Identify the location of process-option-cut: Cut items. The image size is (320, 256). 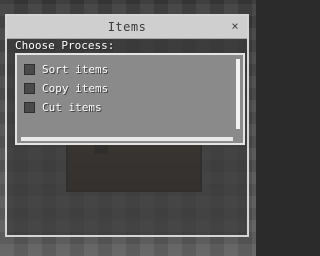
(126, 108).